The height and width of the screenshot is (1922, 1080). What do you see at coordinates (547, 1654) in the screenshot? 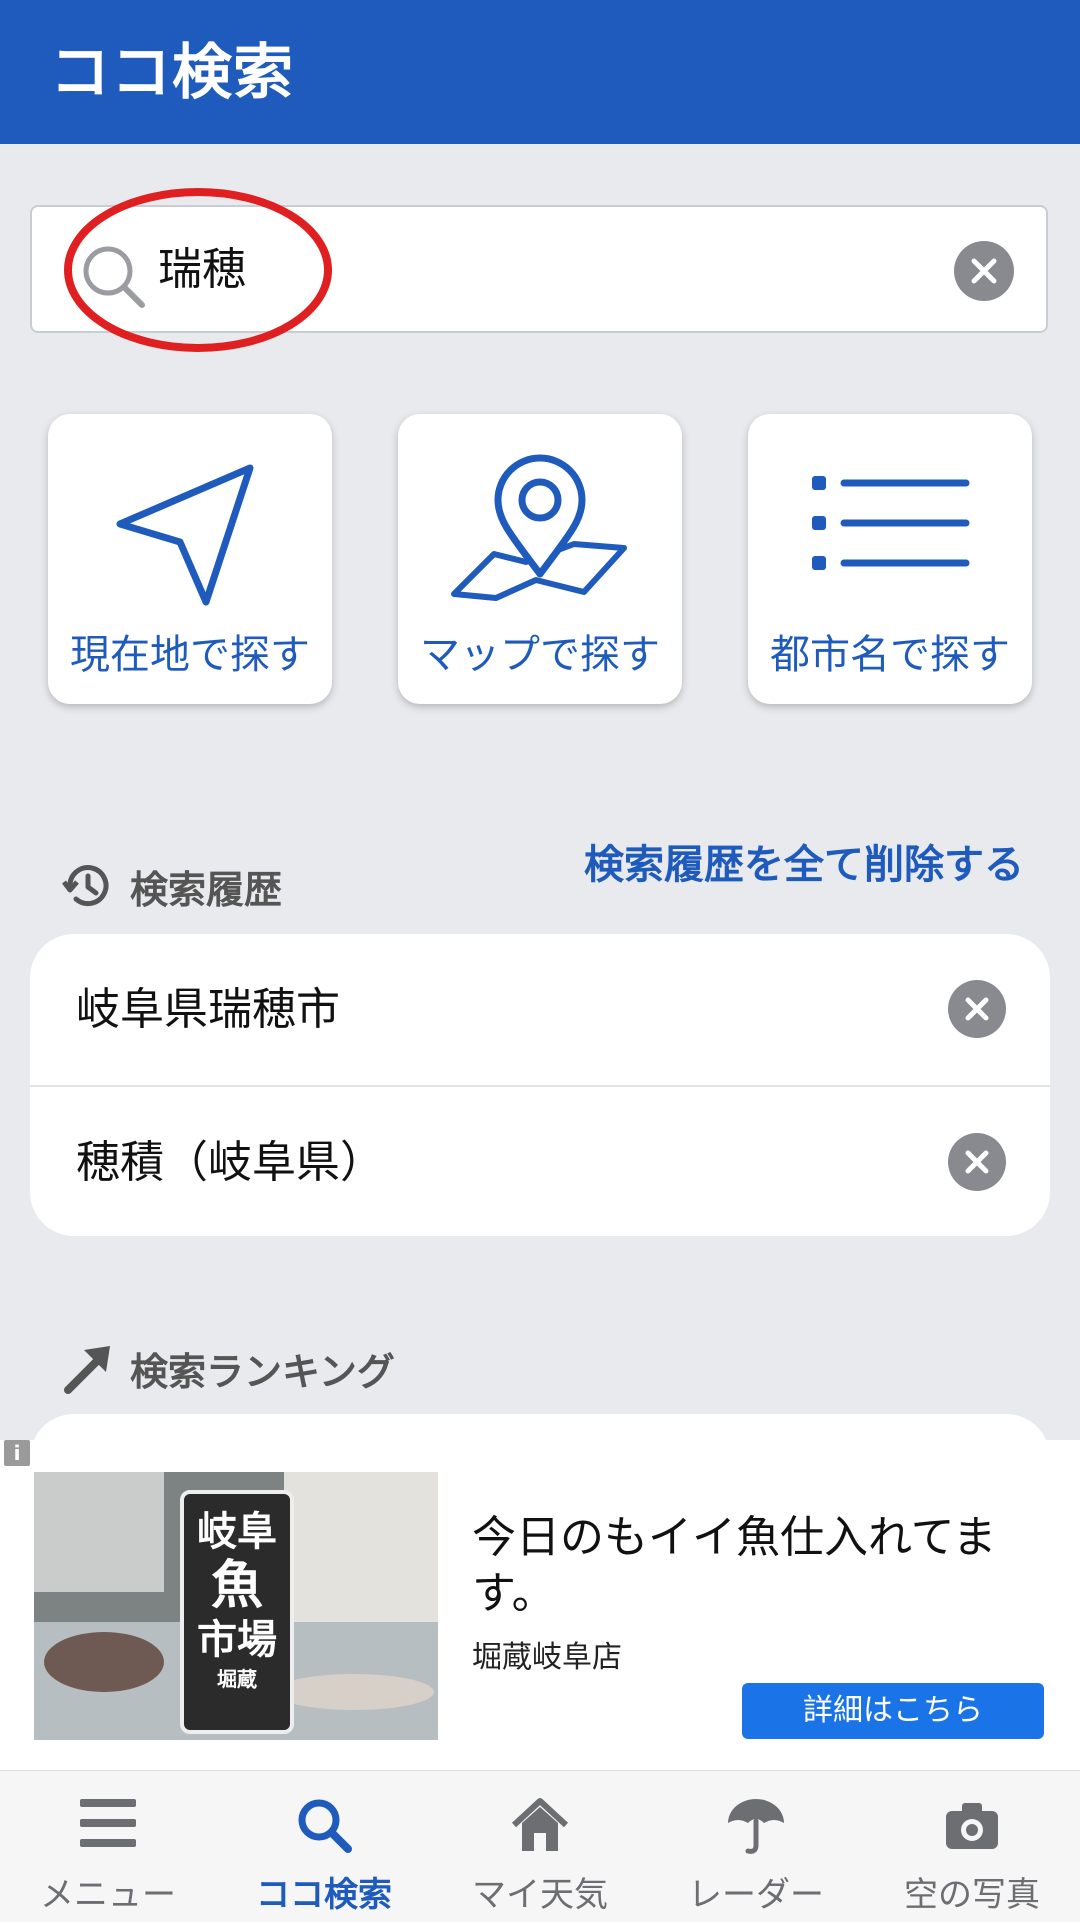
I see `ad-advertiser: 堀蔵岐阜店` at bounding box center [547, 1654].